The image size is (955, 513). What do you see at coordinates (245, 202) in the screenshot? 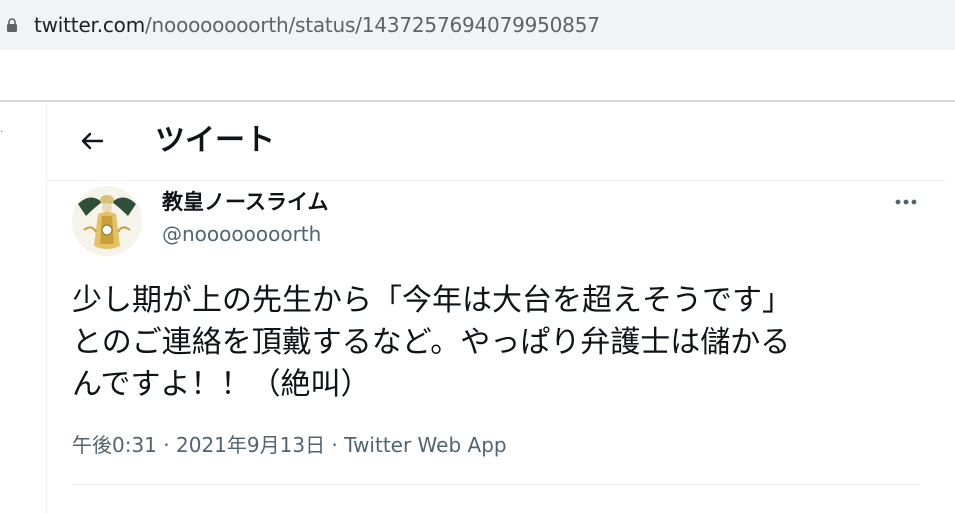
I see `display-name: 教皇ノースライム` at bounding box center [245, 202].